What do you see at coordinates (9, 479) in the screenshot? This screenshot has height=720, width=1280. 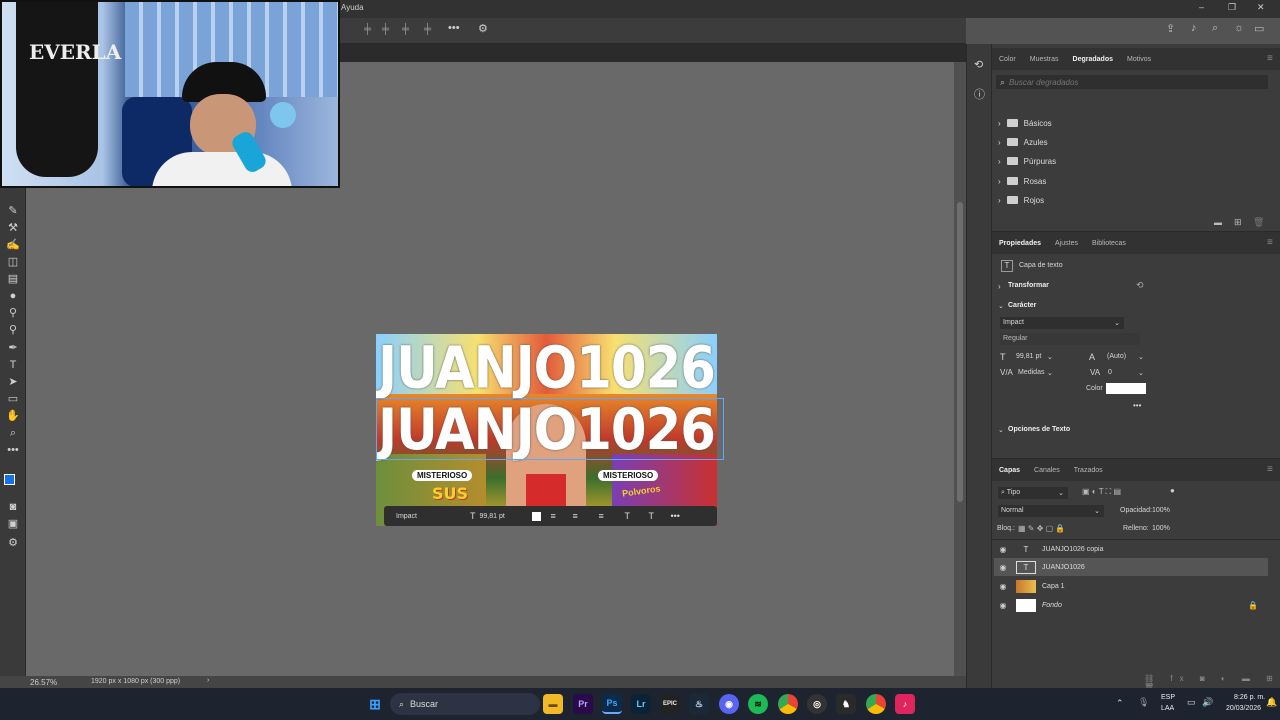 I see `foreground-color-swatch` at bounding box center [9, 479].